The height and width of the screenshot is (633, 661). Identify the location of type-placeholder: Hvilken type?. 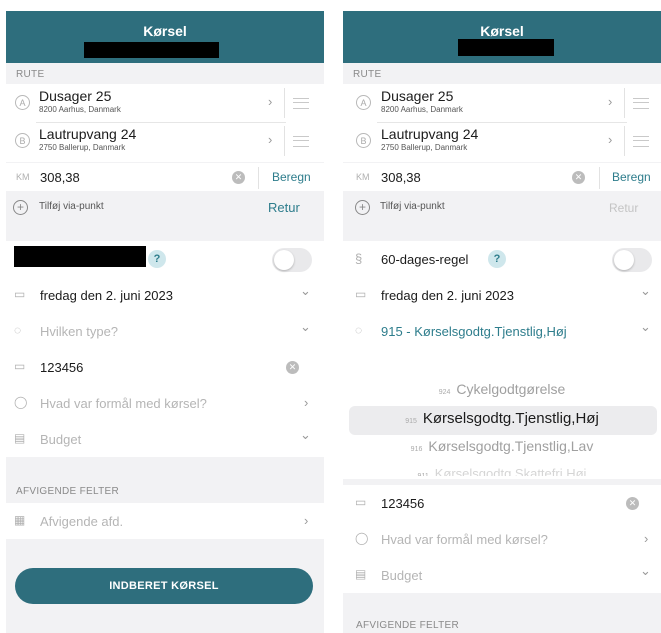
(79, 331).